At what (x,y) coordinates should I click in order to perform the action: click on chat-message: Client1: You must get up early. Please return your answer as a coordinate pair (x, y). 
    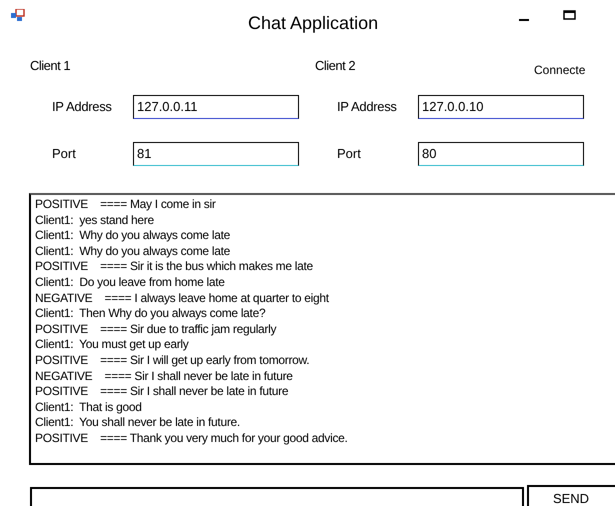
    Looking at the image, I should click on (112, 345).